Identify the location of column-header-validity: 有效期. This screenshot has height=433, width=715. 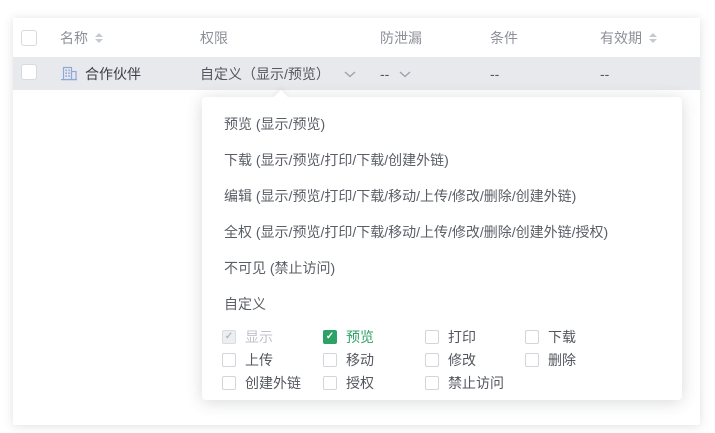
(650, 38).